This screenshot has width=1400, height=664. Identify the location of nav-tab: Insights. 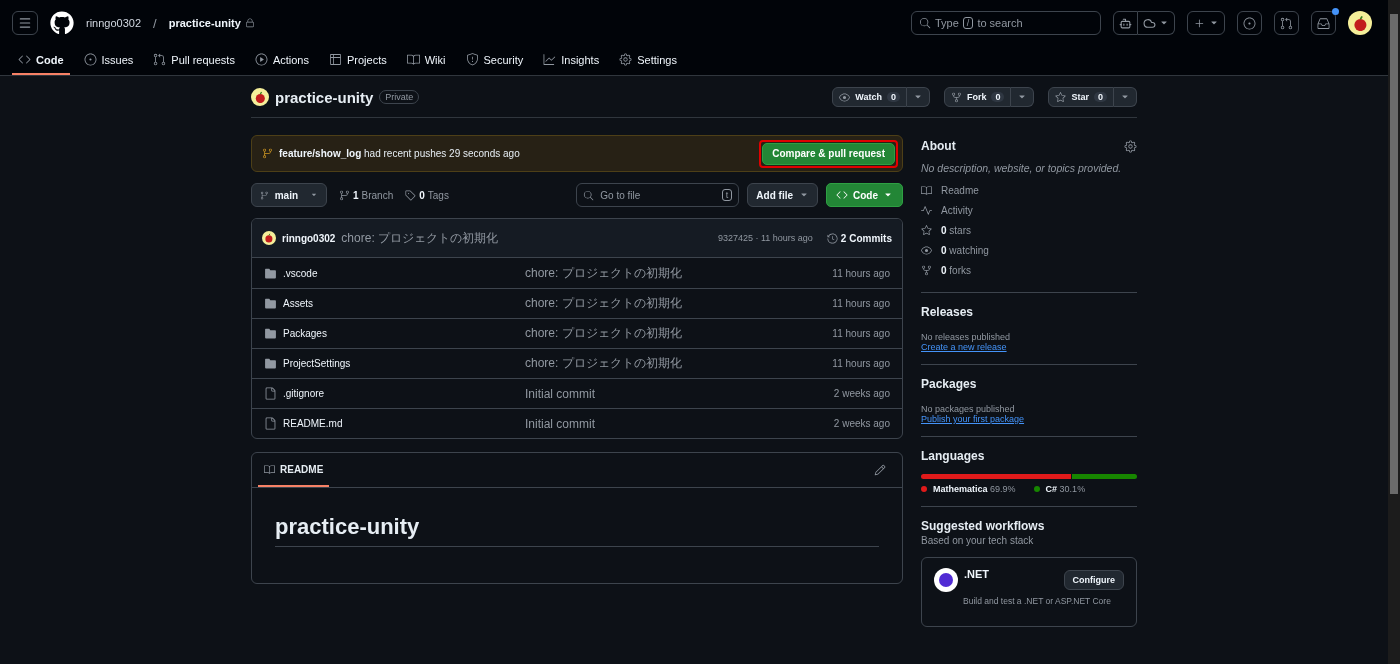
(571, 60).